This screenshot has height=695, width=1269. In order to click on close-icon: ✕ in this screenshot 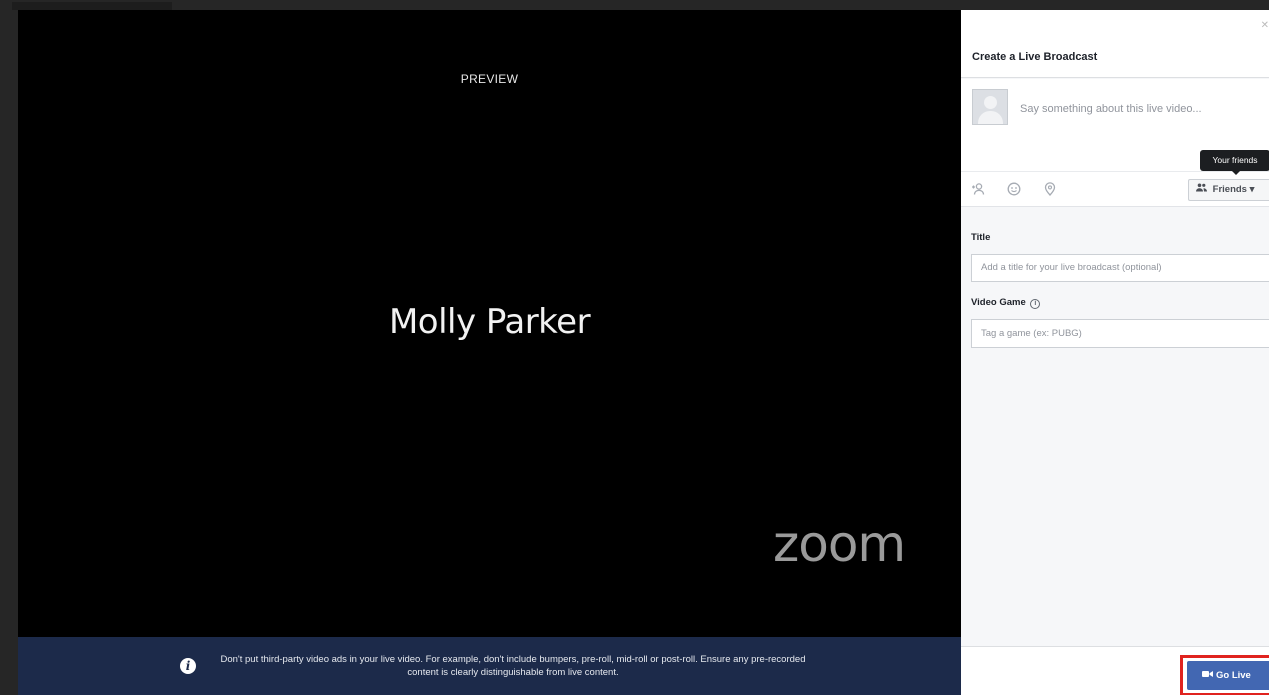, I will do `click(1265, 25)`.